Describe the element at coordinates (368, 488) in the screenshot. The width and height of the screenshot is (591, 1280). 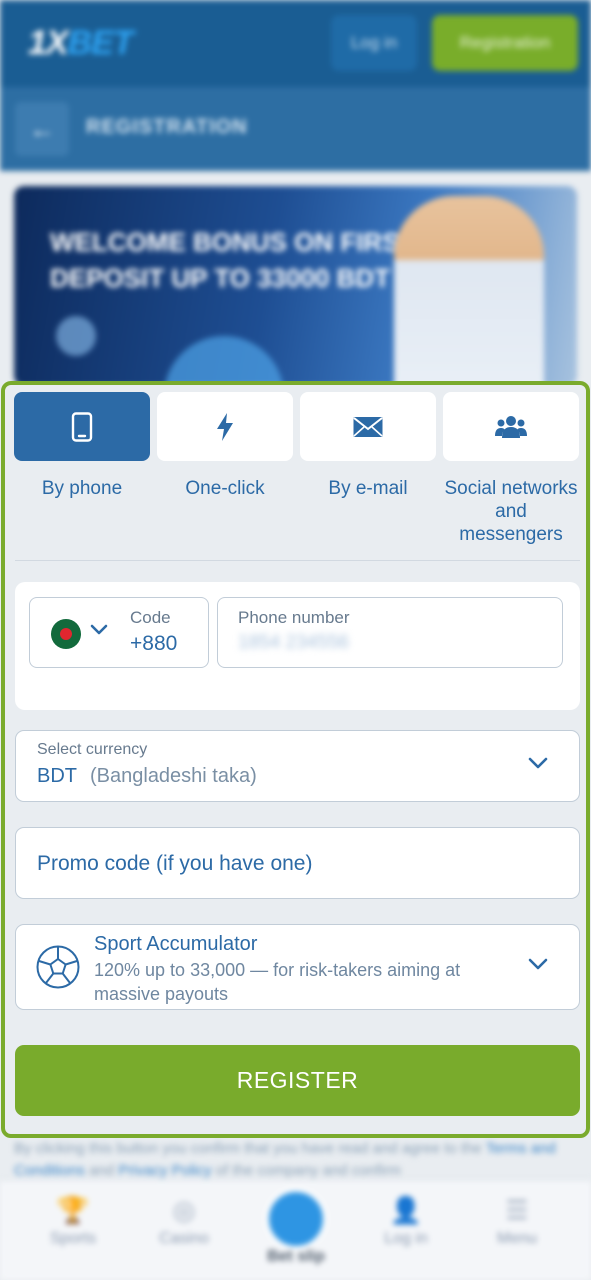
I see `tab-label-by-email: By e-mail` at that location.